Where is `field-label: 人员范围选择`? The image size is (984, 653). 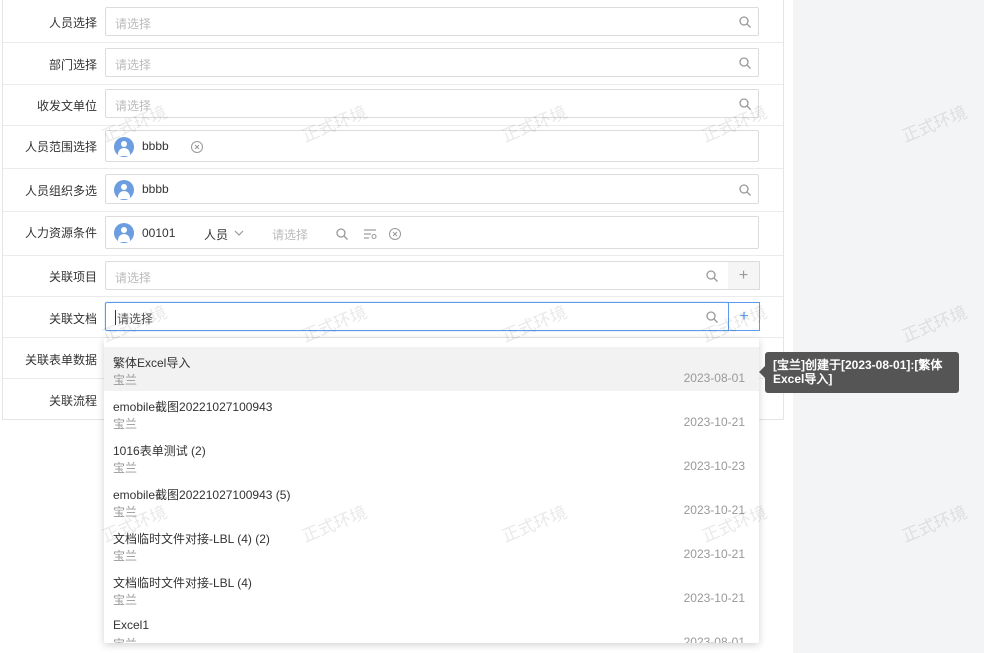 field-label: 人员范围选择 is located at coordinates (60, 147).